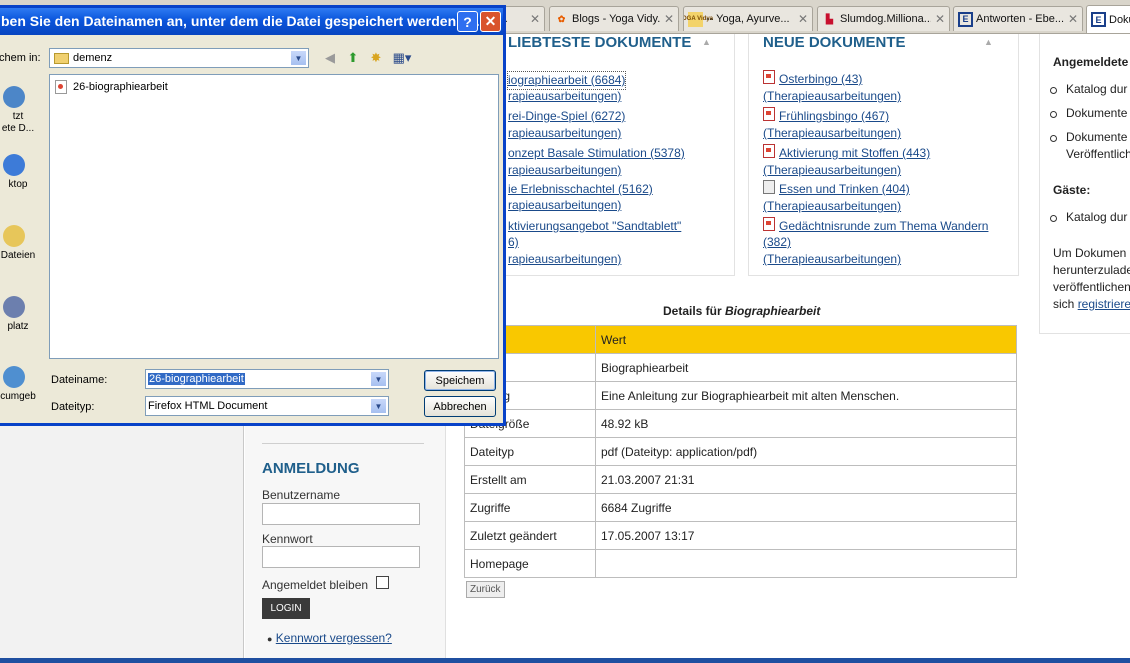 Image resolution: width=1130 pixels, height=663 pixels. Describe the element at coordinates (566, 80) in the screenshot. I see `favorite-link: iographiearbeit (6684)` at that location.